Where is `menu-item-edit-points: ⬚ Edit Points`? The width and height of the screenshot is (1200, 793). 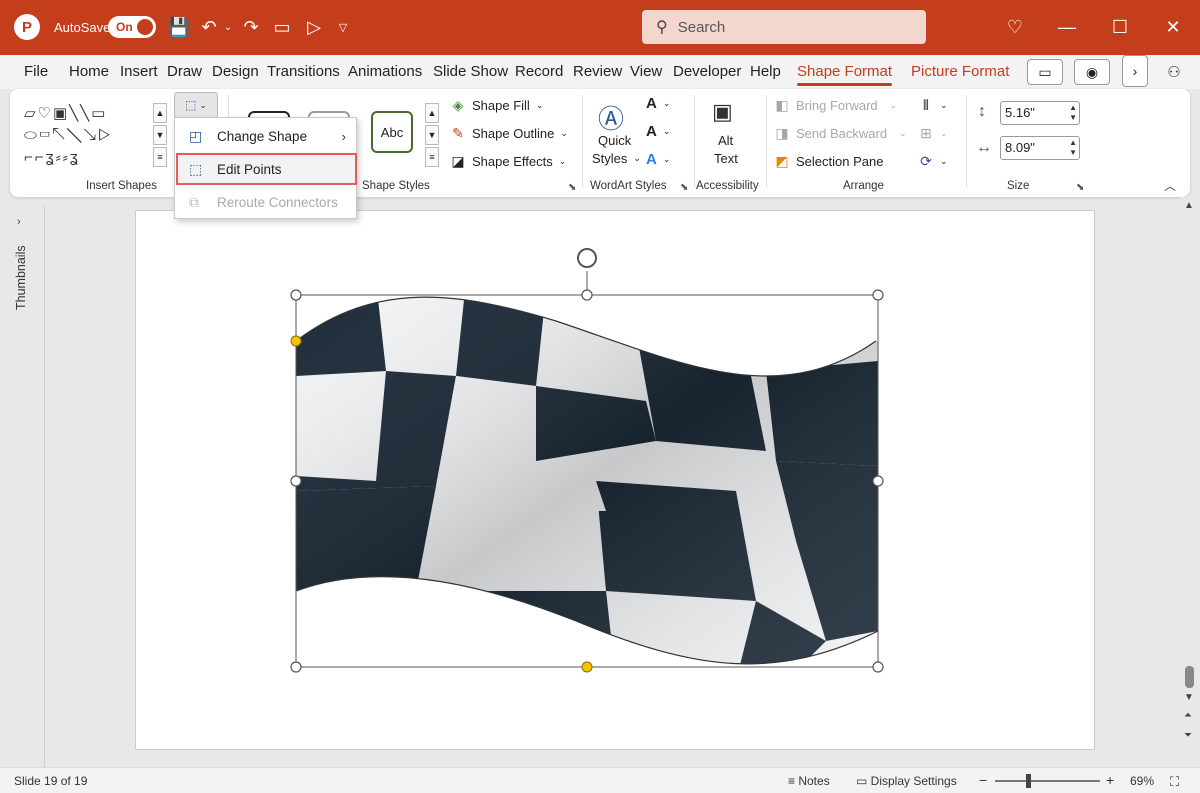 menu-item-edit-points: ⬚ Edit Points is located at coordinates (266, 169).